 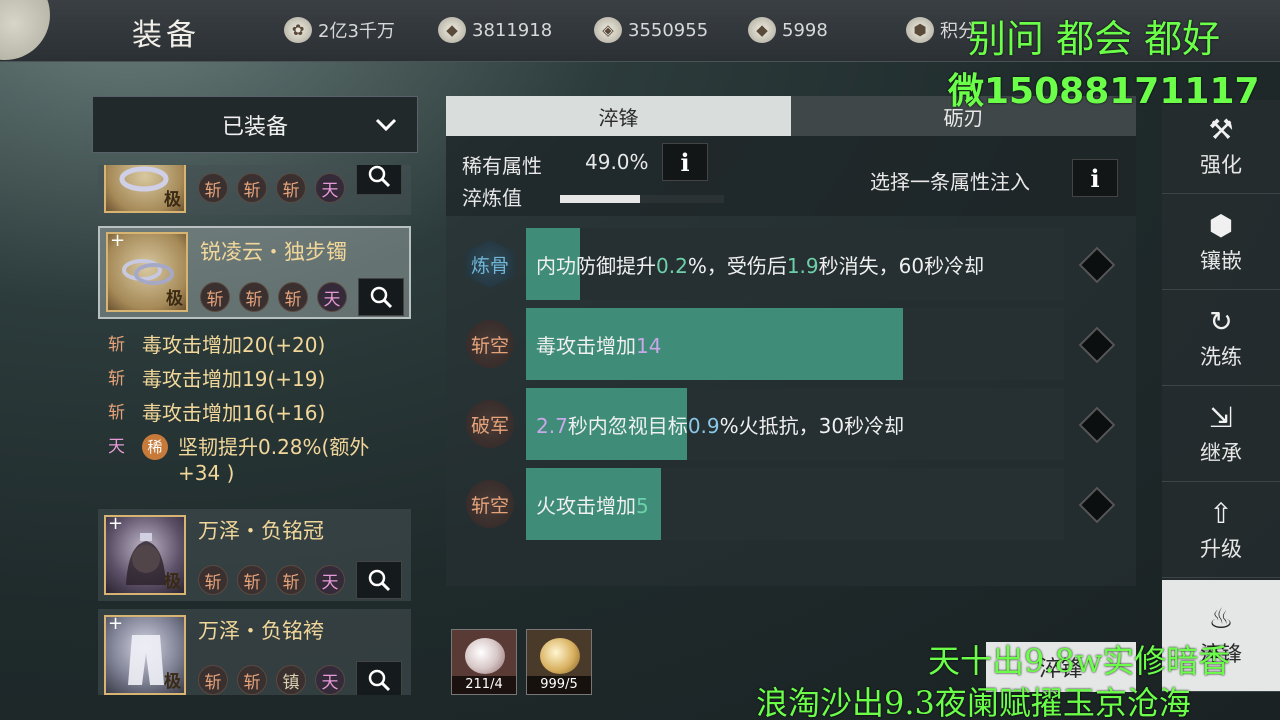 What do you see at coordinates (298, 30) in the screenshot?
I see `coin-icon: ✿` at bounding box center [298, 30].